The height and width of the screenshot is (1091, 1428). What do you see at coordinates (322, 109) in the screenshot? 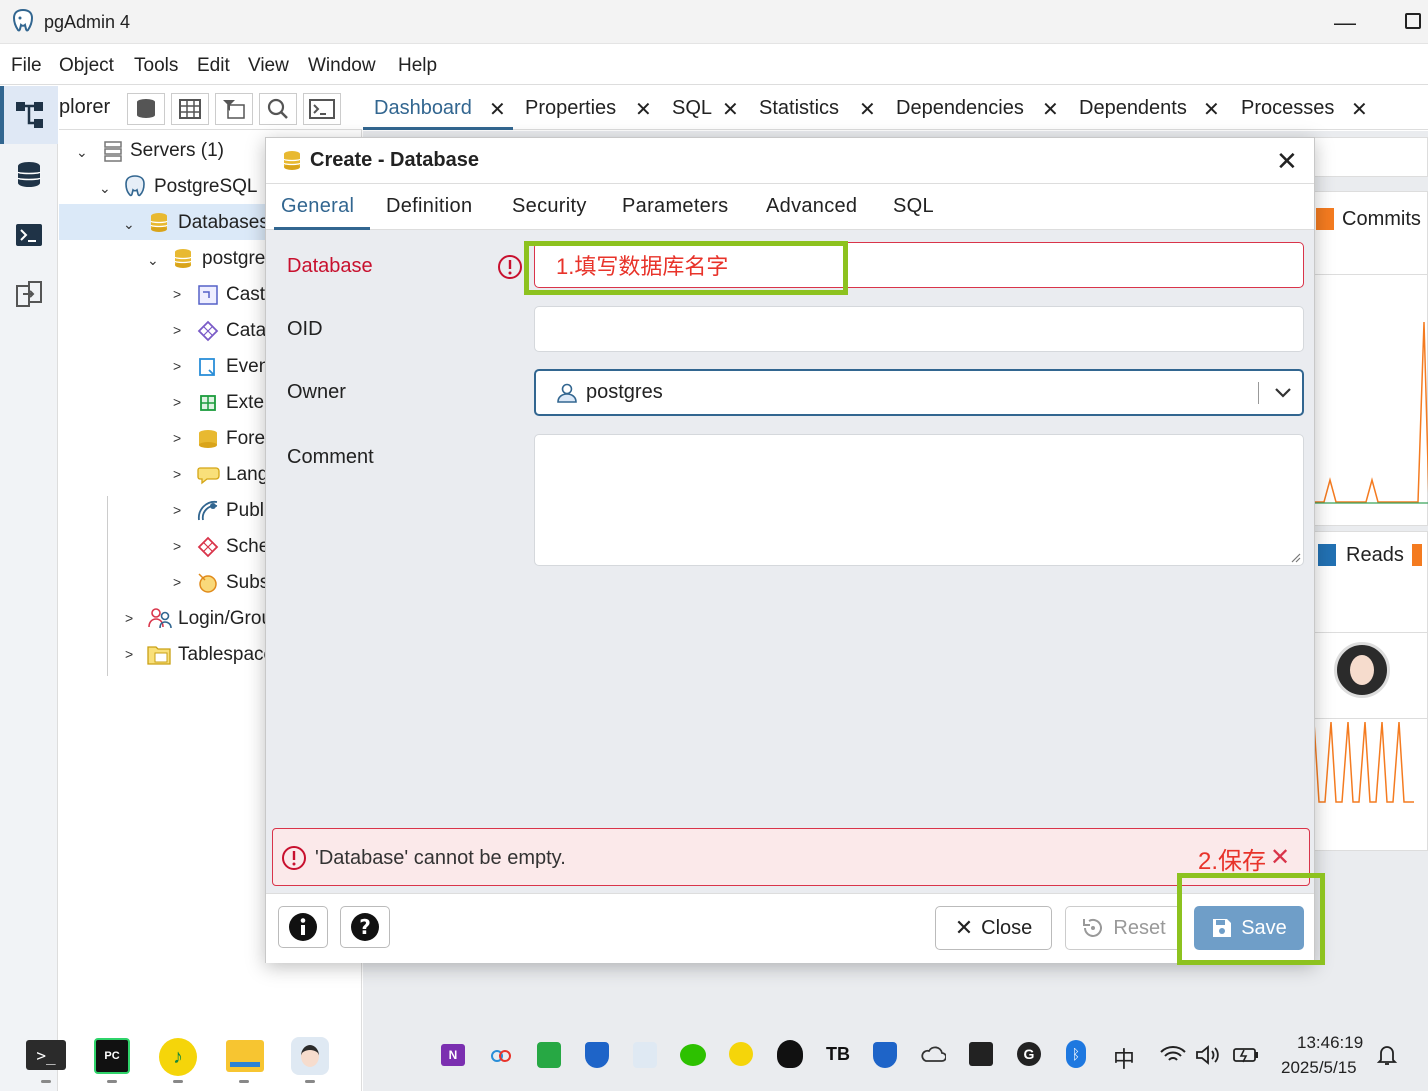
I see `explorer-psql-button` at bounding box center [322, 109].